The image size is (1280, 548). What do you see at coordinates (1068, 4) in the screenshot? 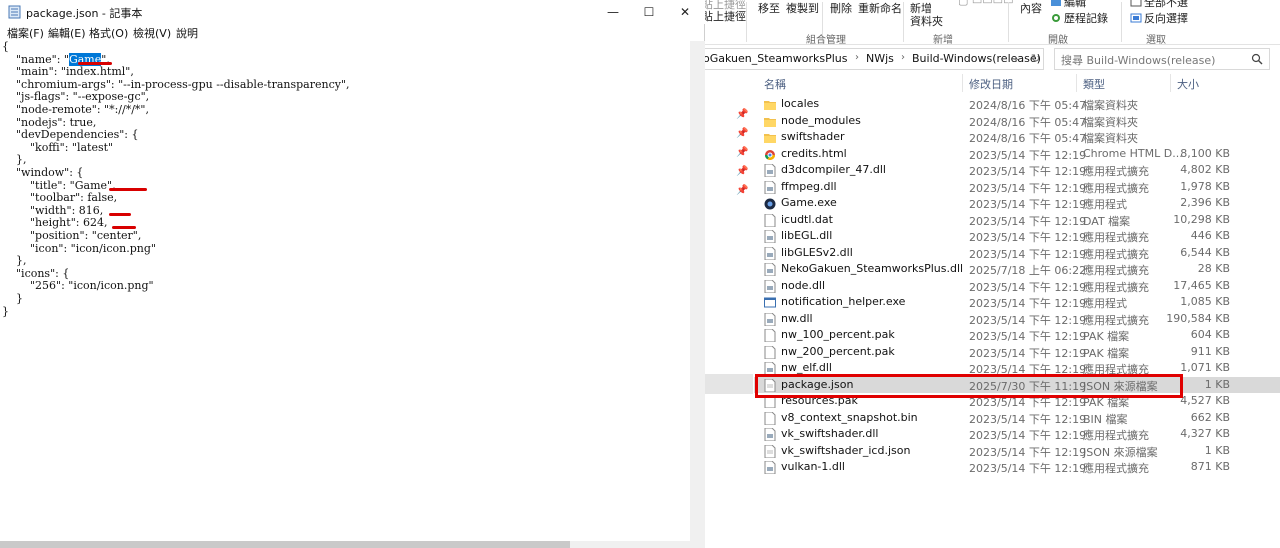
I see `ribbon-edit: 編輯` at bounding box center [1068, 4].